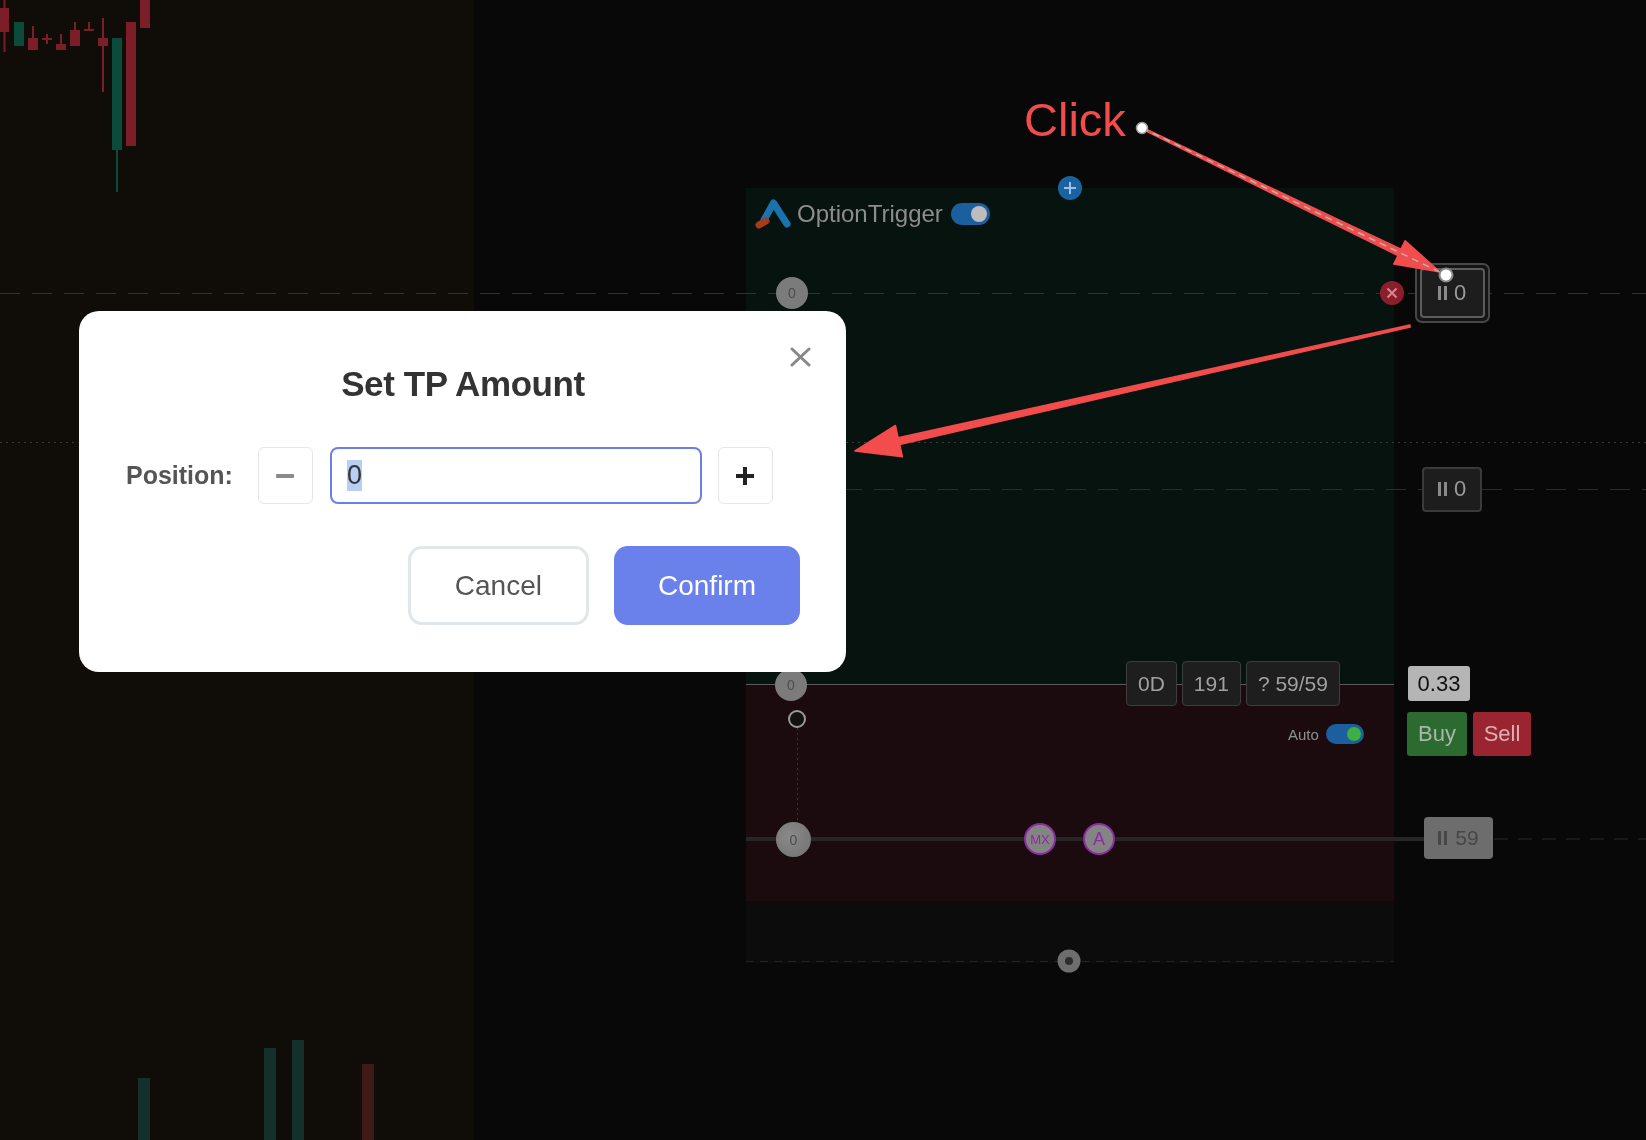 This screenshot has height=1140, width=1646. I want to click on minus-icon, so click(285, 475).